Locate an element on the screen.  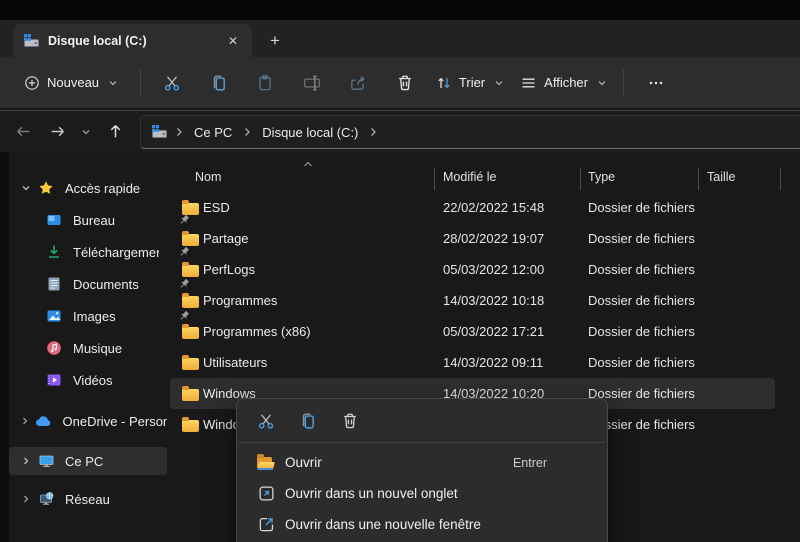
sidebar-item-label: Vidéos is located at coordinates (93, 380).